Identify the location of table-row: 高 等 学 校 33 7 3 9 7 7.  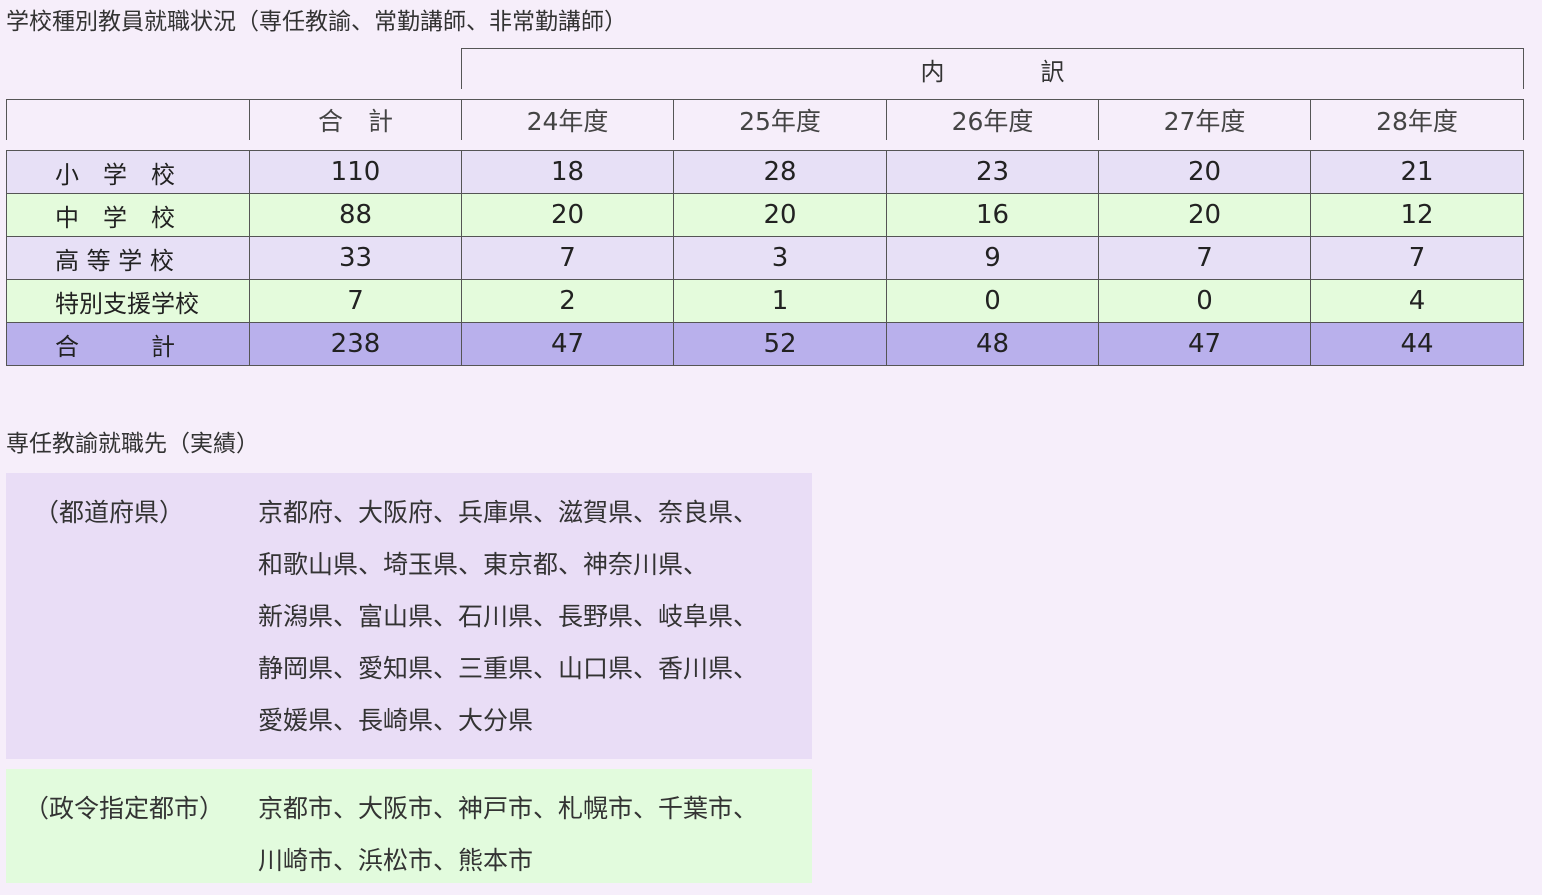
(765, 258).